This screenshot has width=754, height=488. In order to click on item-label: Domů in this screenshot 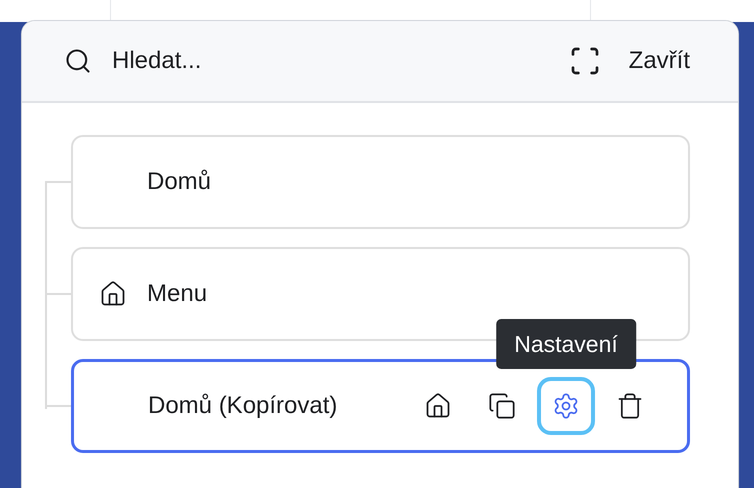, I will do `click(179, 182)`.